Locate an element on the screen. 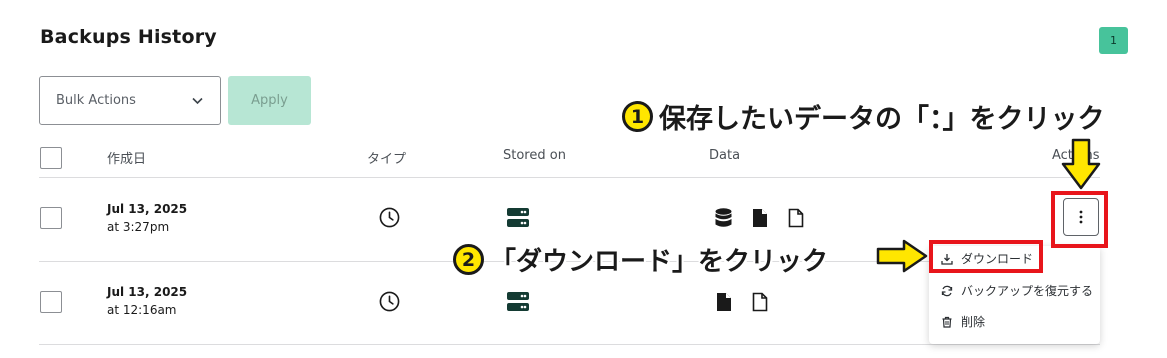  step-number: 2 is located at coordinates (468, 259).